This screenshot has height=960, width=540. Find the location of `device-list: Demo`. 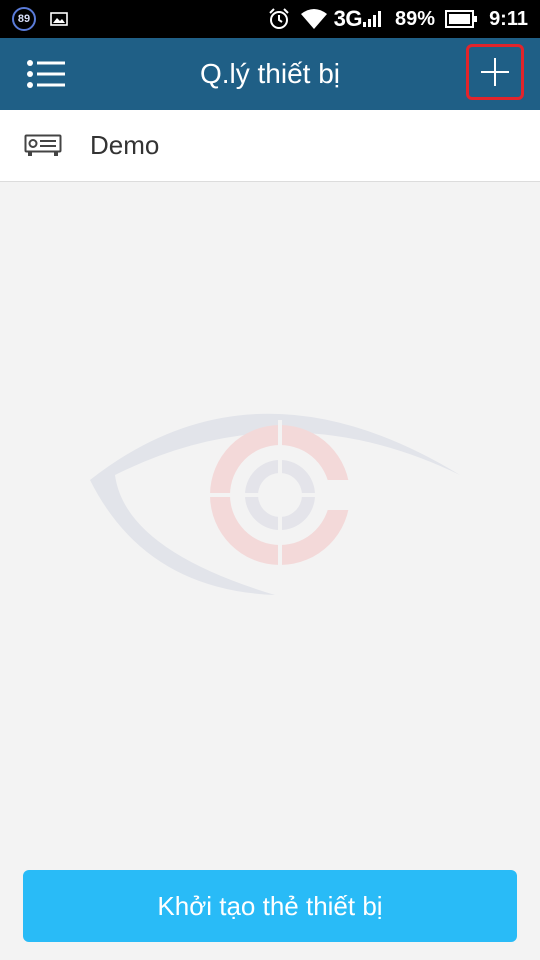

device-list: Demo is located at coordinates (270, 146).